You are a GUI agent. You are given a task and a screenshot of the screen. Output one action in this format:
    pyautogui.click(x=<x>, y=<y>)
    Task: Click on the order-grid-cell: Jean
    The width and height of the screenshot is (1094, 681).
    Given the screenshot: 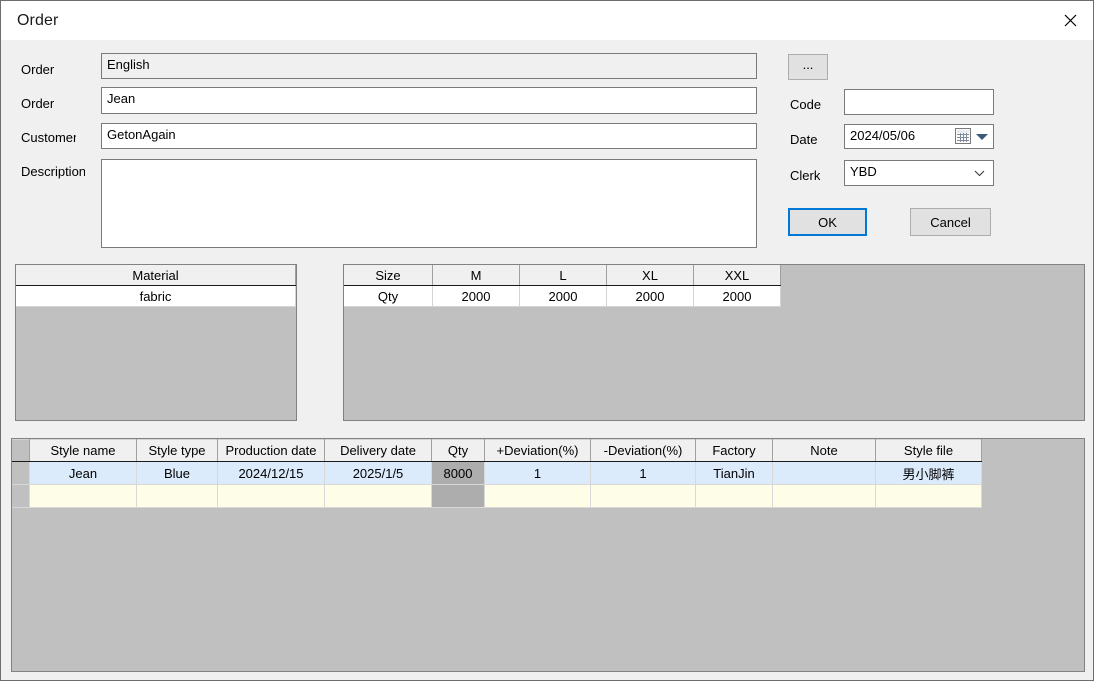 What is the action you would take?
    pyautogui.click(x=83, y=473)
    